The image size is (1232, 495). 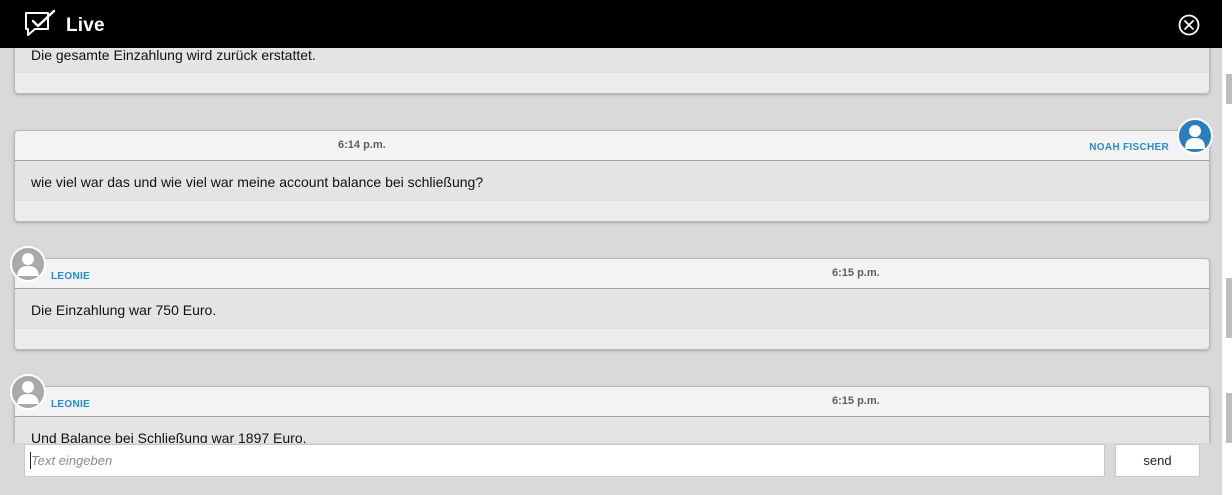 What do you see at coordinates (40, 23) in the screenshot?
I see `chat-check-icon` at bounding box center [40, 23].